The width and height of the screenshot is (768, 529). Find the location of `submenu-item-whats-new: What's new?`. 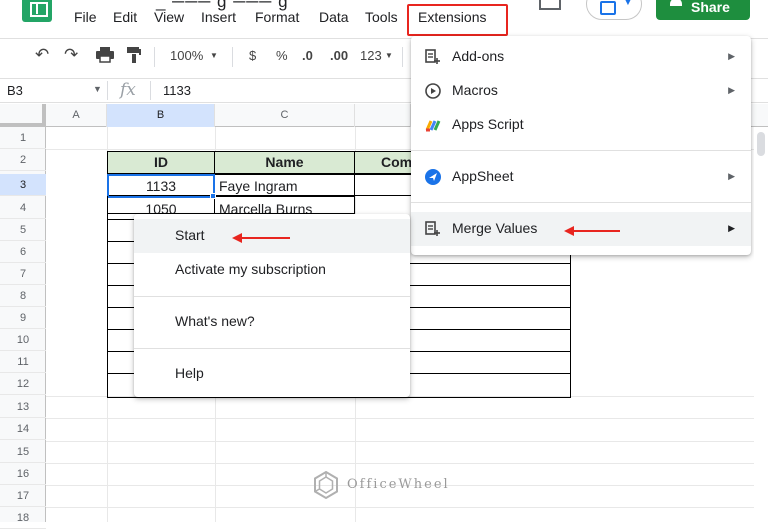

submenu-item-whats-new: What's new? is located at coordinates (272, 322).